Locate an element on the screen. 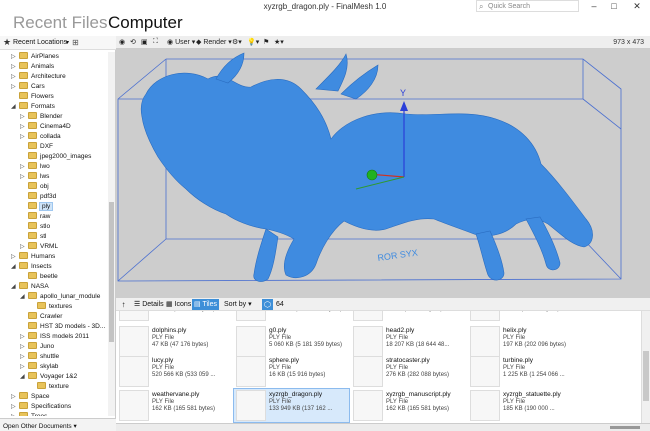  tree-scrollbar-thumb is located at coordinates (111, 272).